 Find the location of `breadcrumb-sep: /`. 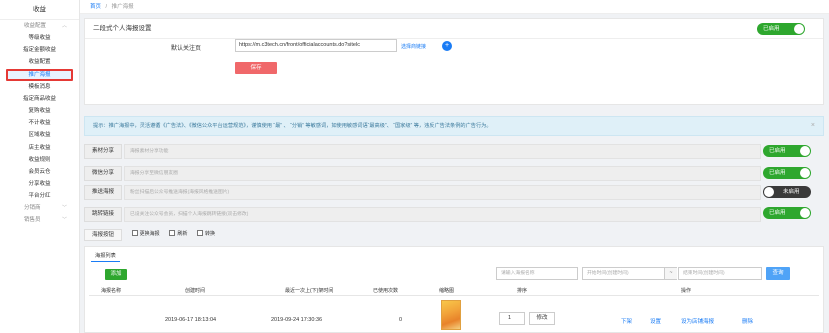

breadcrumb-sep: / is located at coordinates (106, 7).